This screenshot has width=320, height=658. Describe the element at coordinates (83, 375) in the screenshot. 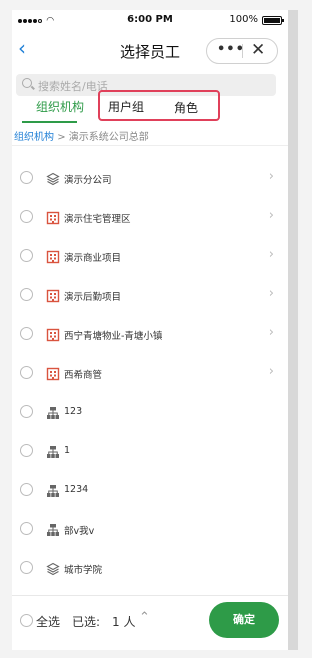

I see `list-item-label: 西希商管` at that location.